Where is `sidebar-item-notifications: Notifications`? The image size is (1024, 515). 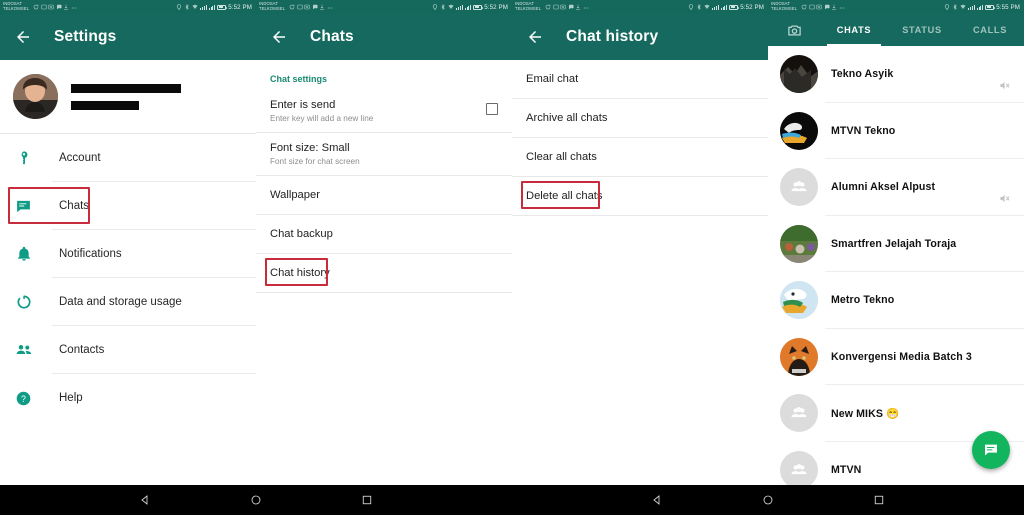 sidebar-item-notifications: Notifications is located at coordinates (128, 254).